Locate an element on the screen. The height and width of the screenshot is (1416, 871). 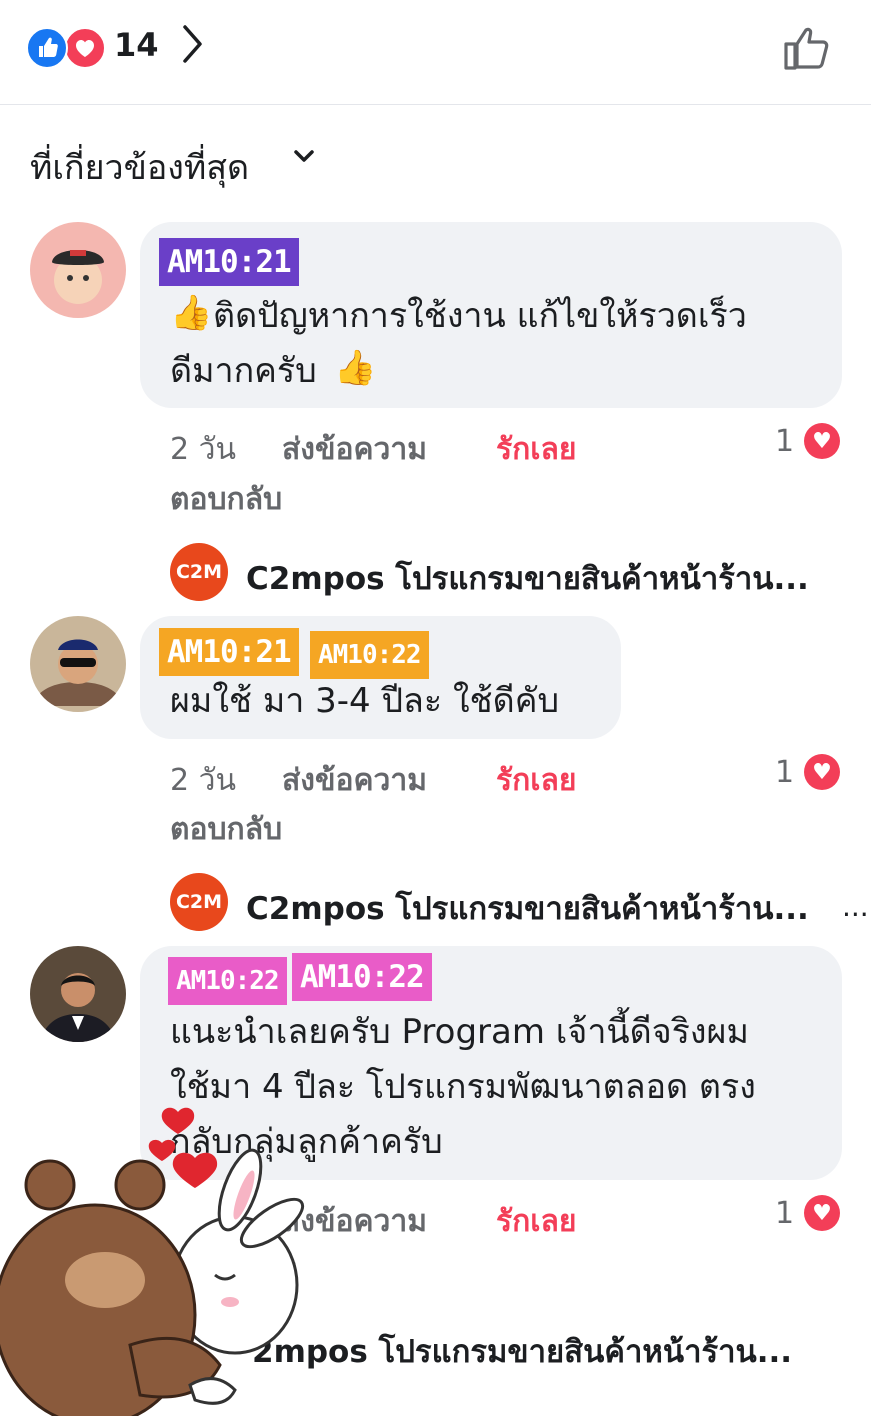
comment-text: ผมใช้ มา 3-4 ปีละ ใช้ดีคับ is located at coordinates (365, 701).